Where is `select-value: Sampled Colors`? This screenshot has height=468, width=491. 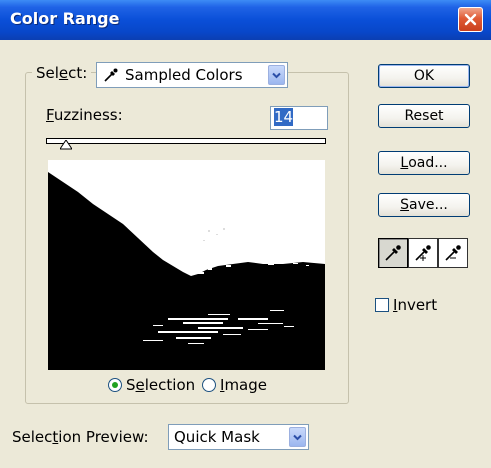
select-value: Sampled Colors is located at coordinates (184, 75).